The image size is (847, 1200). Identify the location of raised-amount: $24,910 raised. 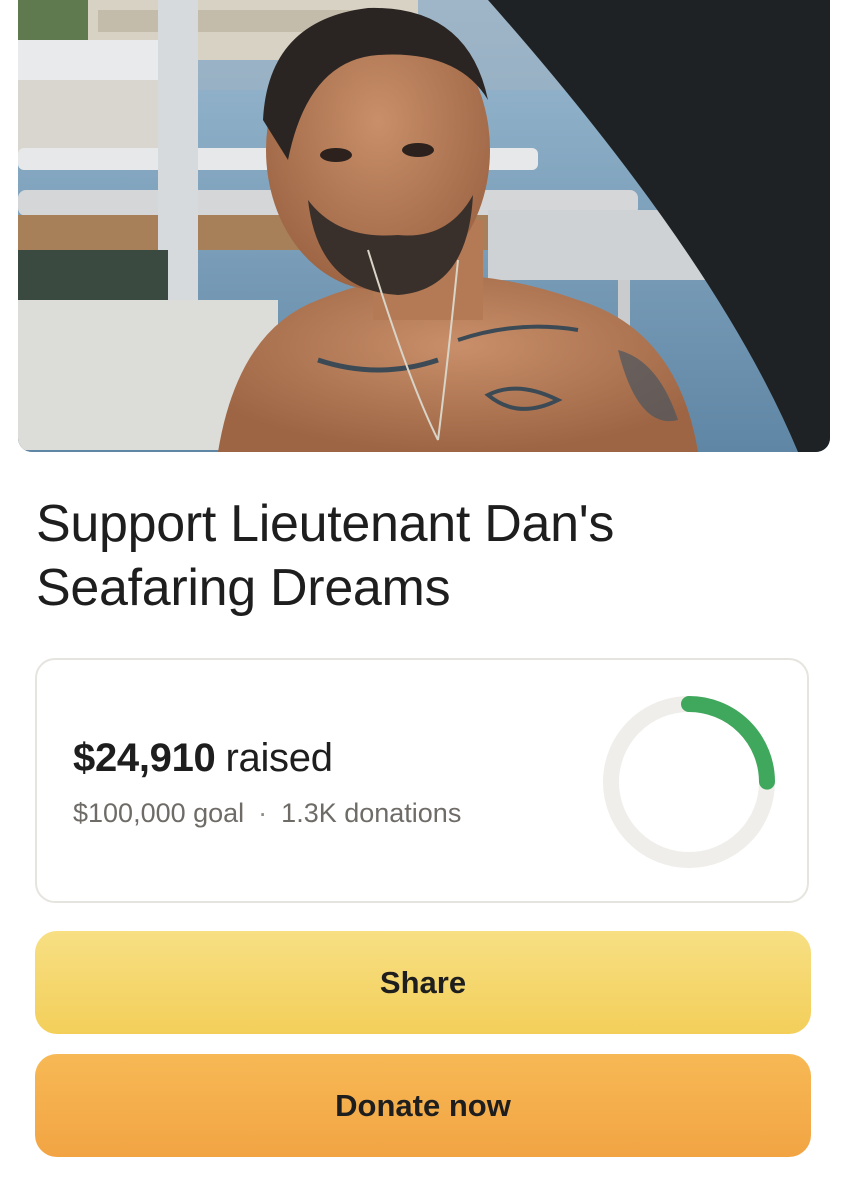
(203, 758).